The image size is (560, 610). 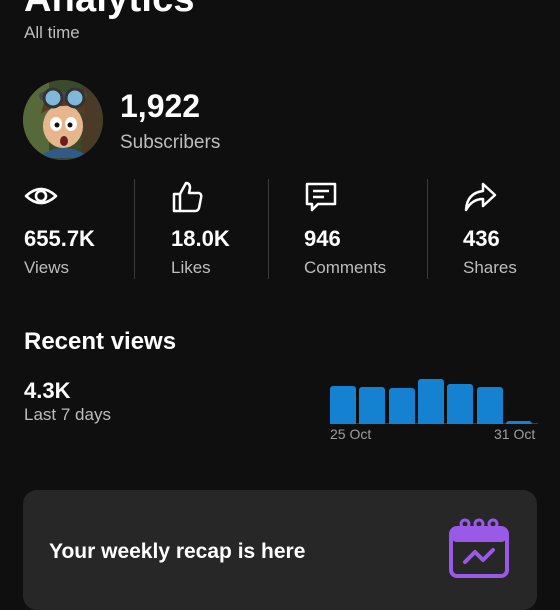 I want to click on page-title: Analytics, so click(x=109, y=10).